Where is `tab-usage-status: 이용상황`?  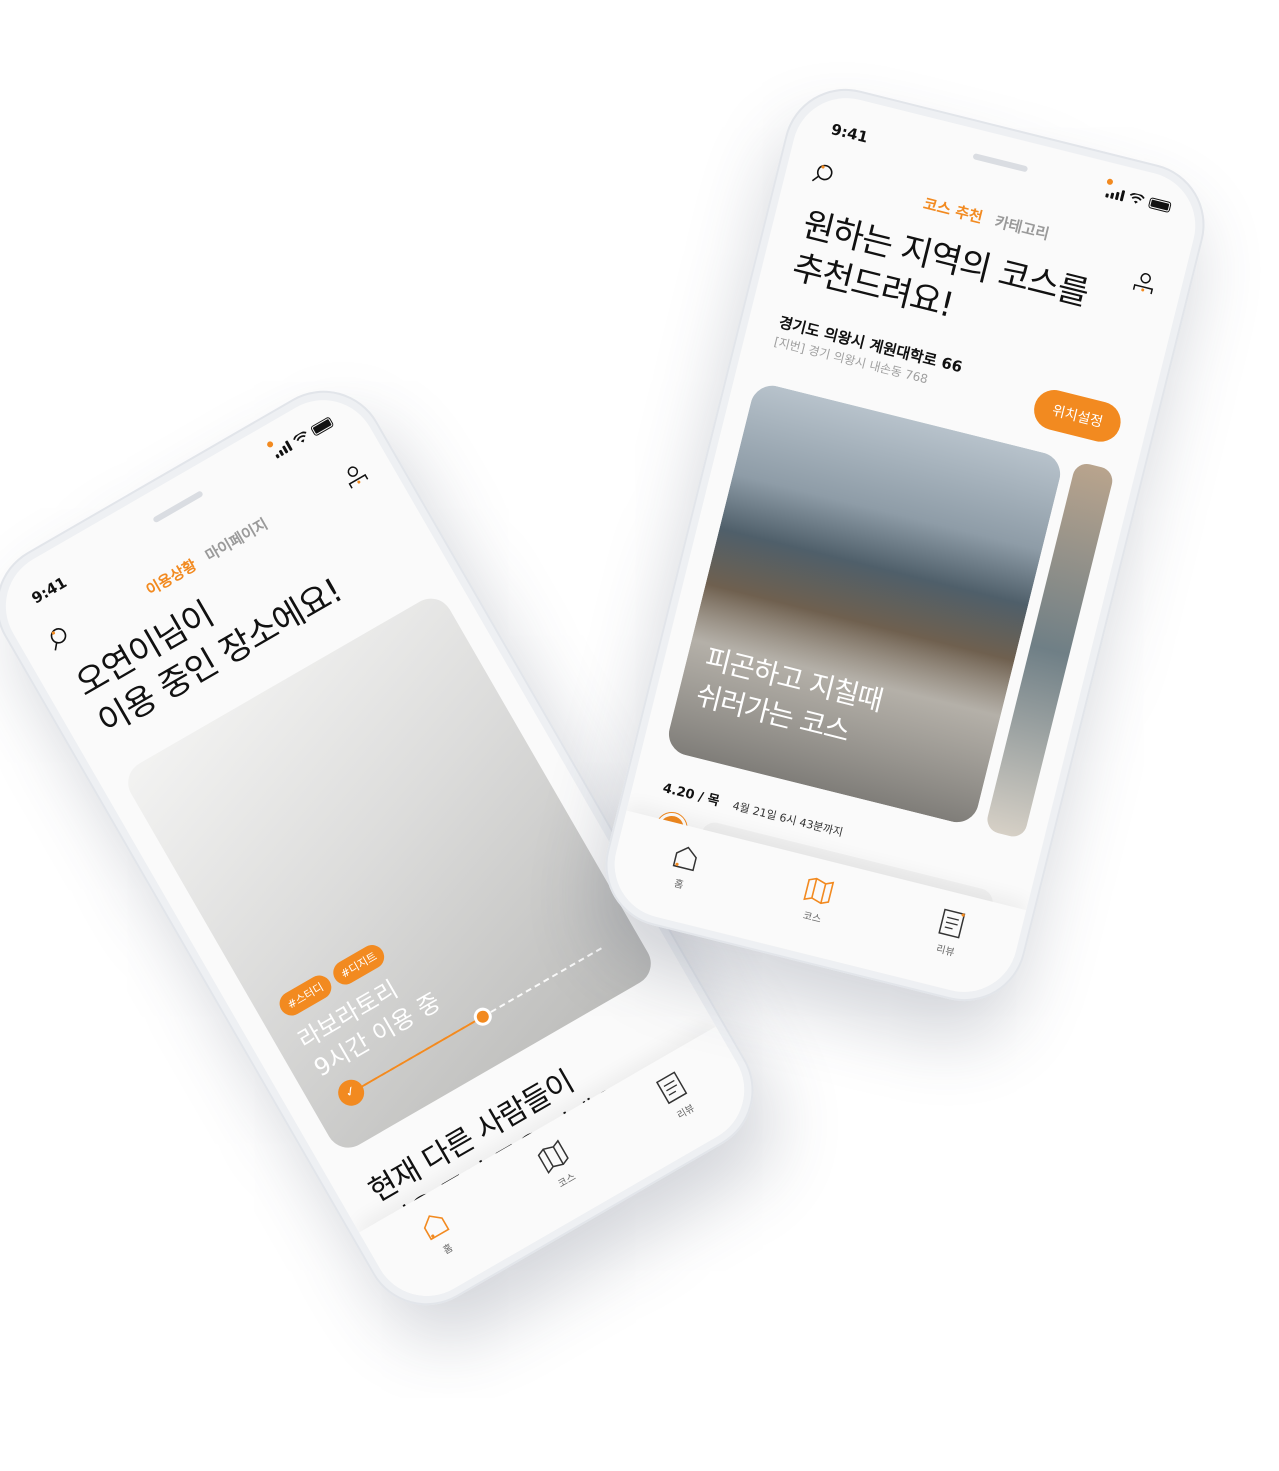
tab-usage-status: 이용상황 is located at coordinates (171, 577).